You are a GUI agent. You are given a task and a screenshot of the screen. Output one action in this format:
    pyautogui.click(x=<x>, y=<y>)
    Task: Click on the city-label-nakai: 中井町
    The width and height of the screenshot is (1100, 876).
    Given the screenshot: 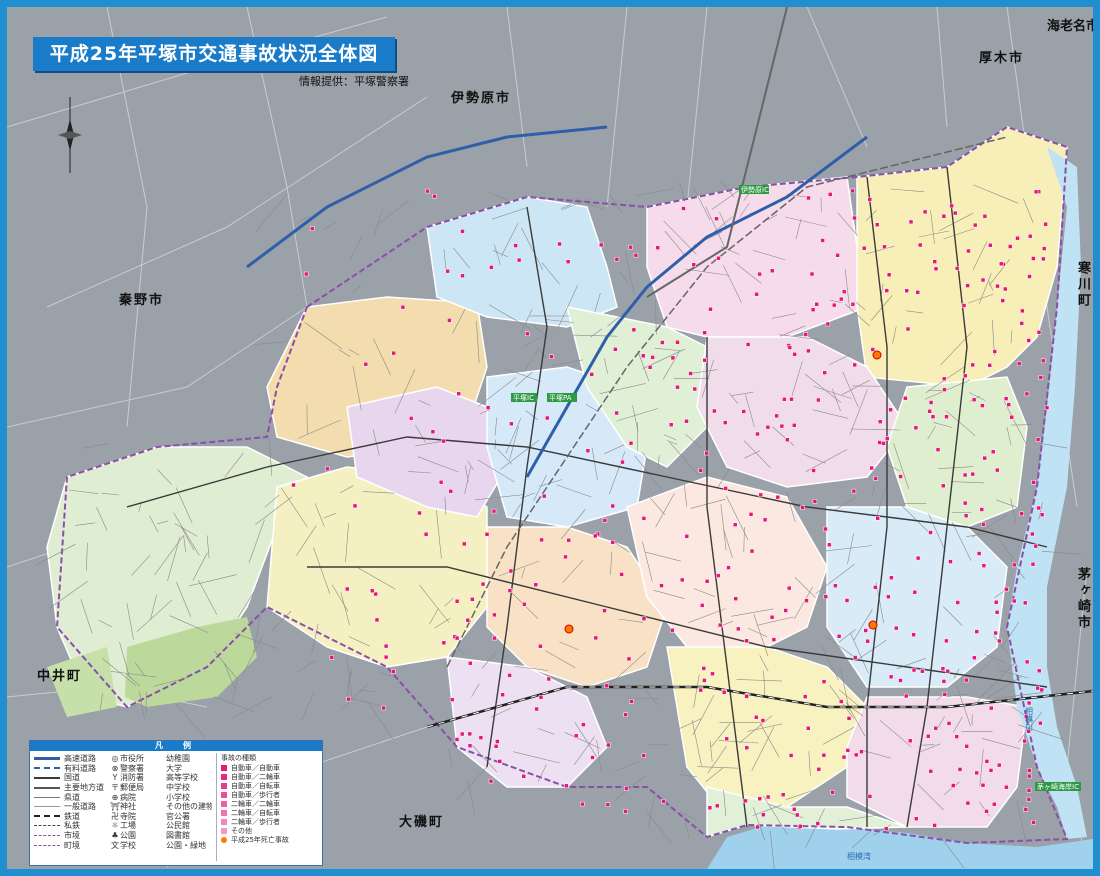 What is the action you would take?
    pyautogui.click(x=60, y=676)
    